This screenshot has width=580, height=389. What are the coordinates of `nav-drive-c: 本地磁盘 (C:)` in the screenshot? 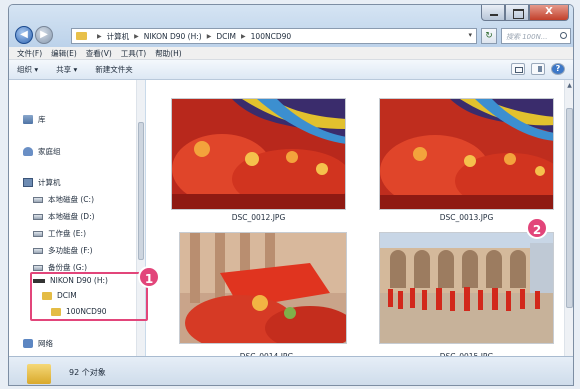 It's located at (63, 199).